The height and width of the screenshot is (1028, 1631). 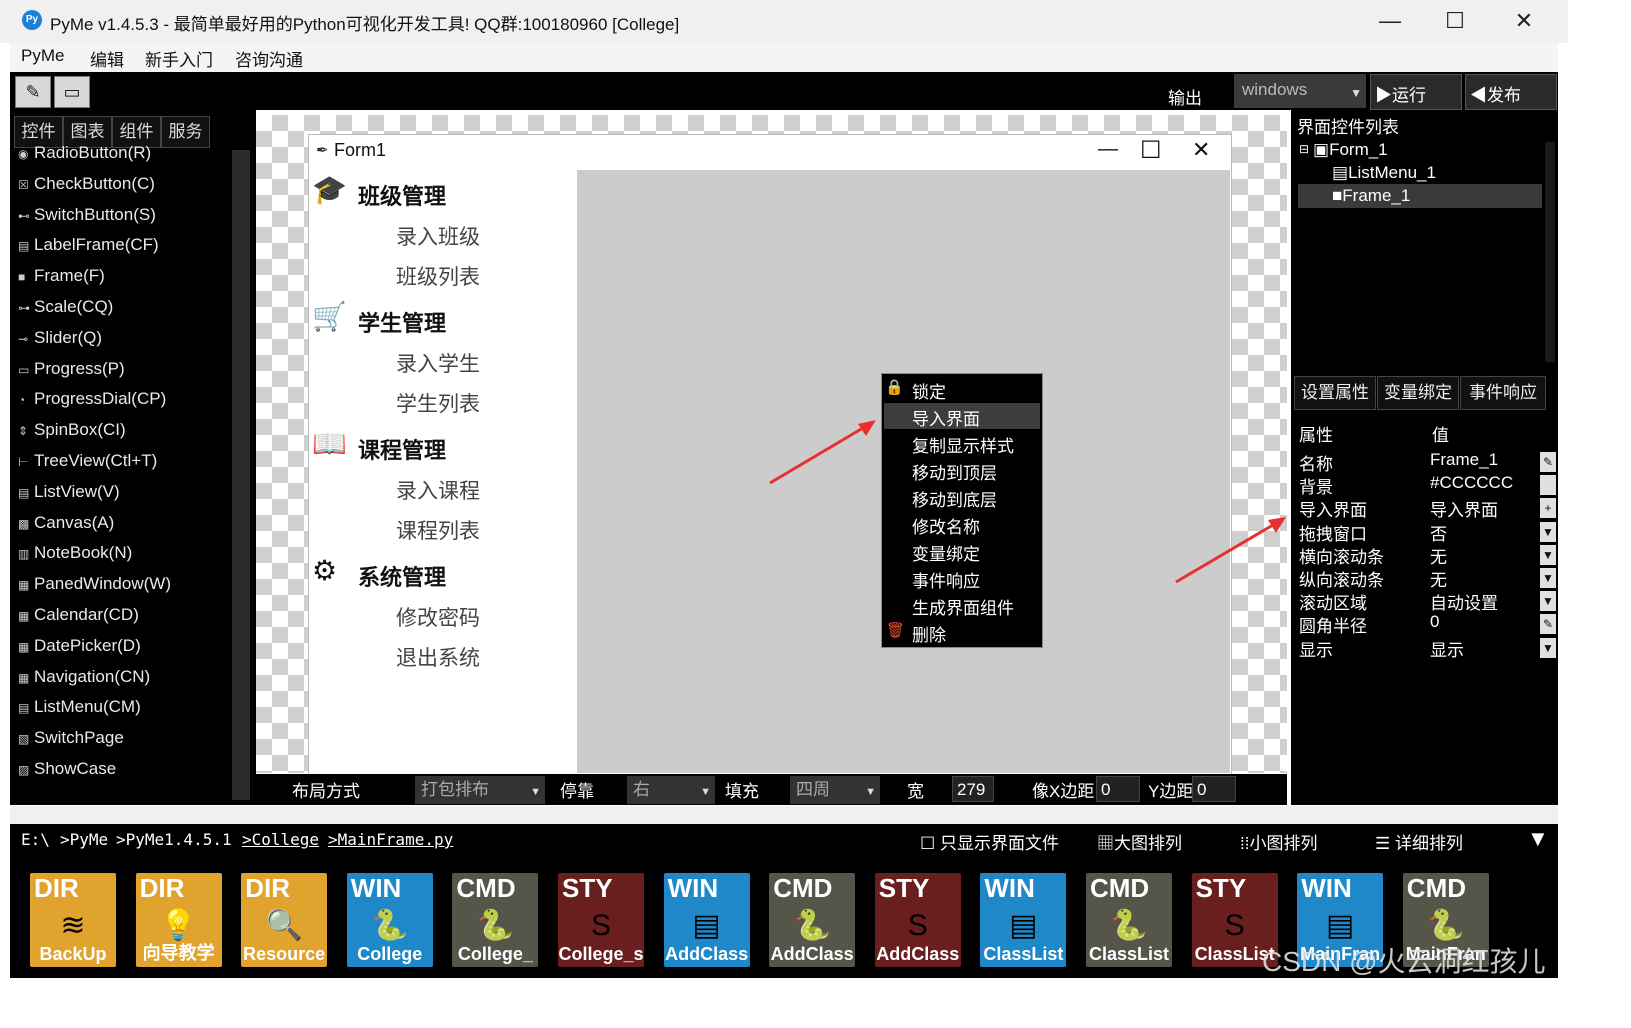 What do you see at coordinates (706, 920) in the screenshot?
I see `file-tile: WIN ▤ AddClass` at bounding box center [706, 920].